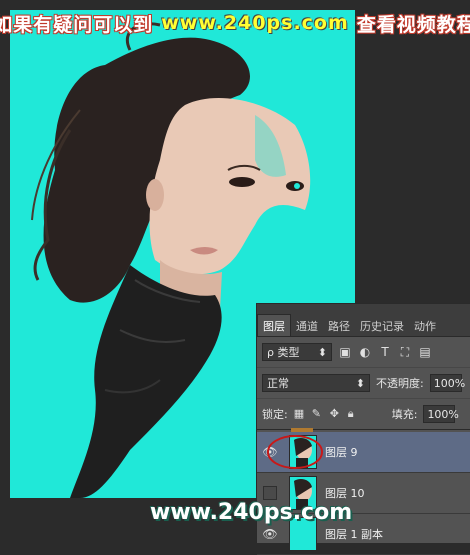 This screenshot has height=555, width=470. I want to click on shape-filter-icon: ⛶, so click(405, 352).